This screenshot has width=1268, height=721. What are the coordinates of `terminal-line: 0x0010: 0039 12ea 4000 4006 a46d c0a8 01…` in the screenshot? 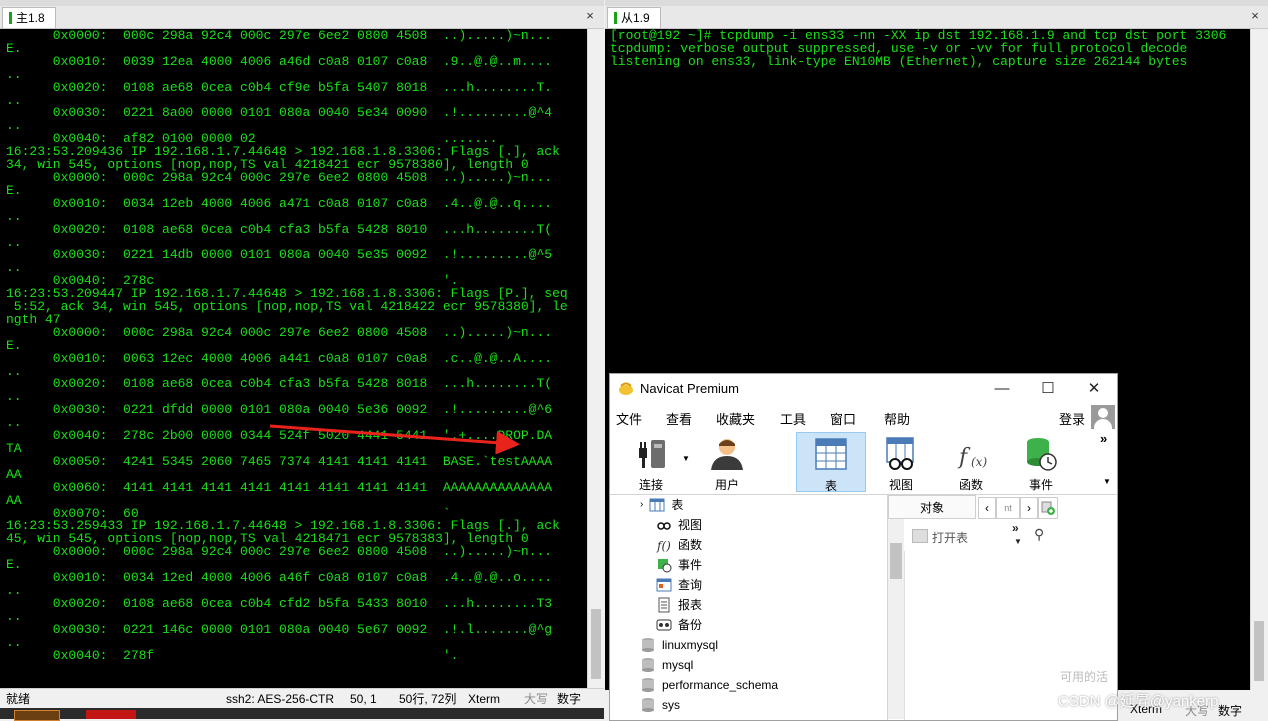 It's located at (279, 61).